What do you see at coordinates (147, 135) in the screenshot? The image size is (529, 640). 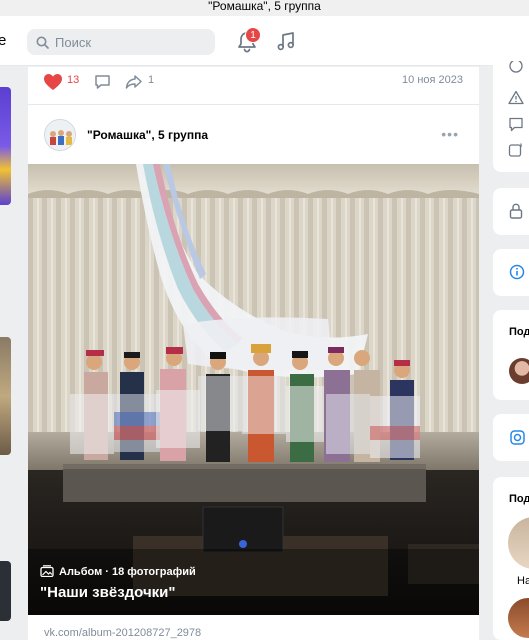 I see `group-name: "Ромашка", 5 группа` at bounding box center [147, 135].